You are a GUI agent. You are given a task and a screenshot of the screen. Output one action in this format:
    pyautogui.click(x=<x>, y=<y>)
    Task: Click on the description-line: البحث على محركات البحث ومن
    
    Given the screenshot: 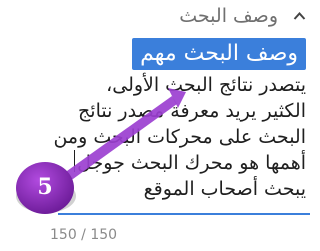 What is the action you would take?
    pyautogui.click(x=179, y=137)
    